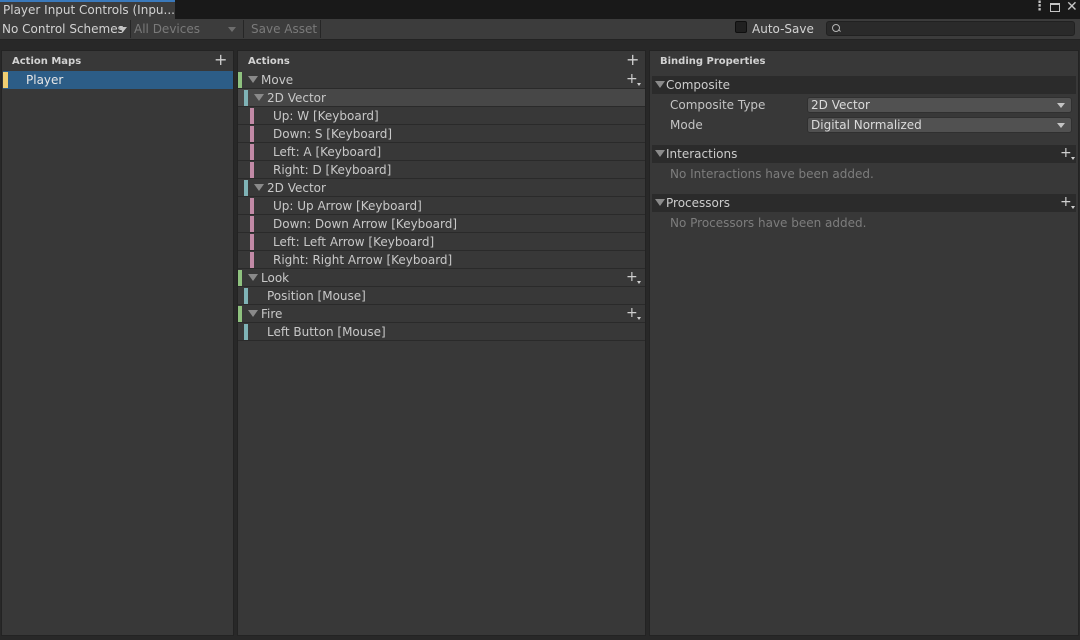  What do you see at coordinates (441, 242) in the screenshot?
I see `binding-part-row: Left: Left Arrow [Keyboard]` at bounding box center [441, 242].